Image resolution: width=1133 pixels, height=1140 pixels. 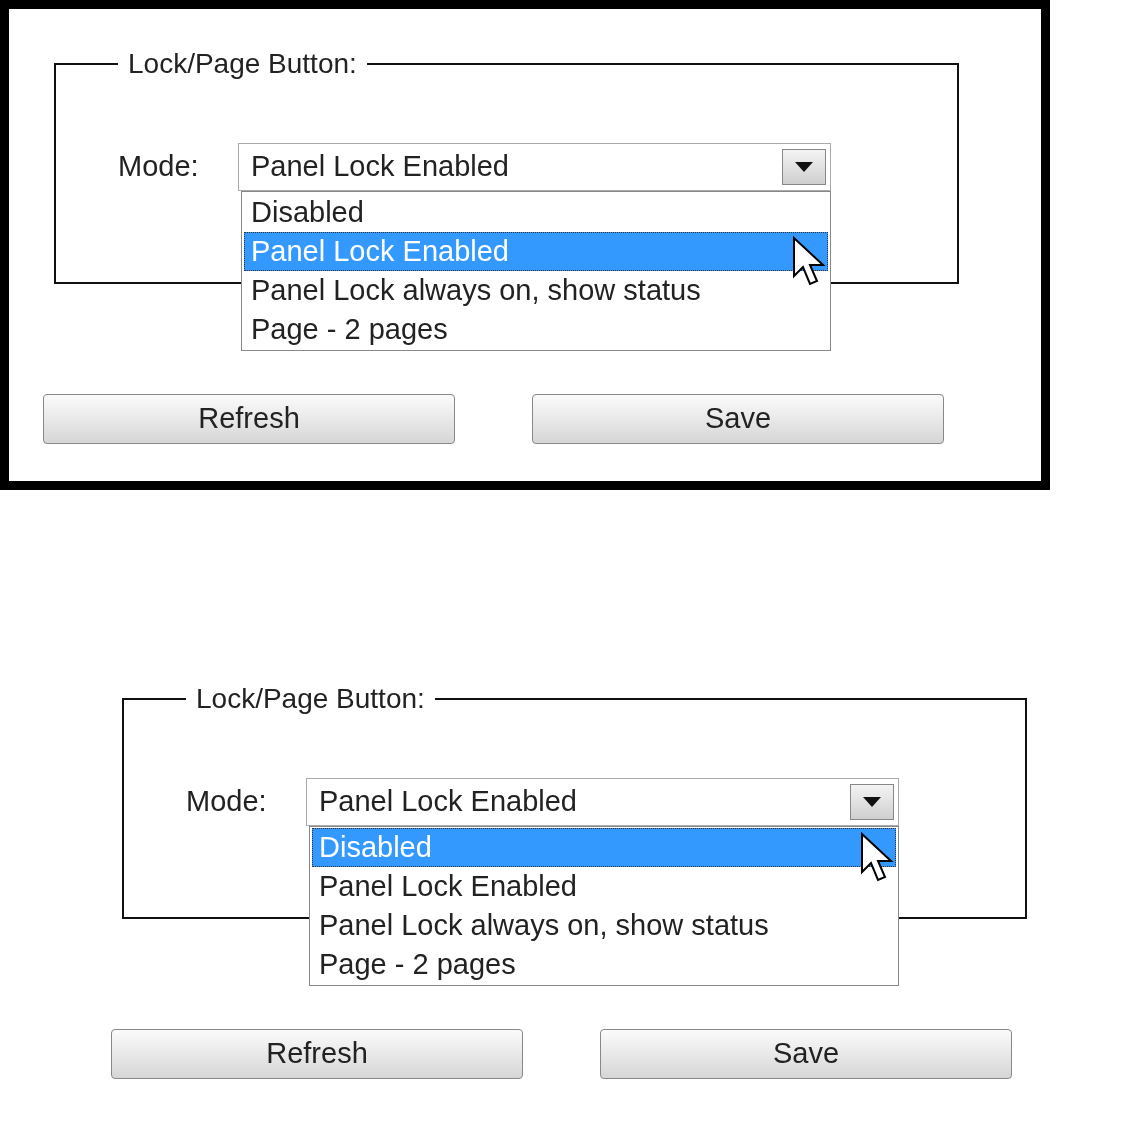 What do you see at coordinates (604, 886) in the screenshot?
I see `dropdown-option: Panel Lock Enabled` at bounding box center [604, 886].